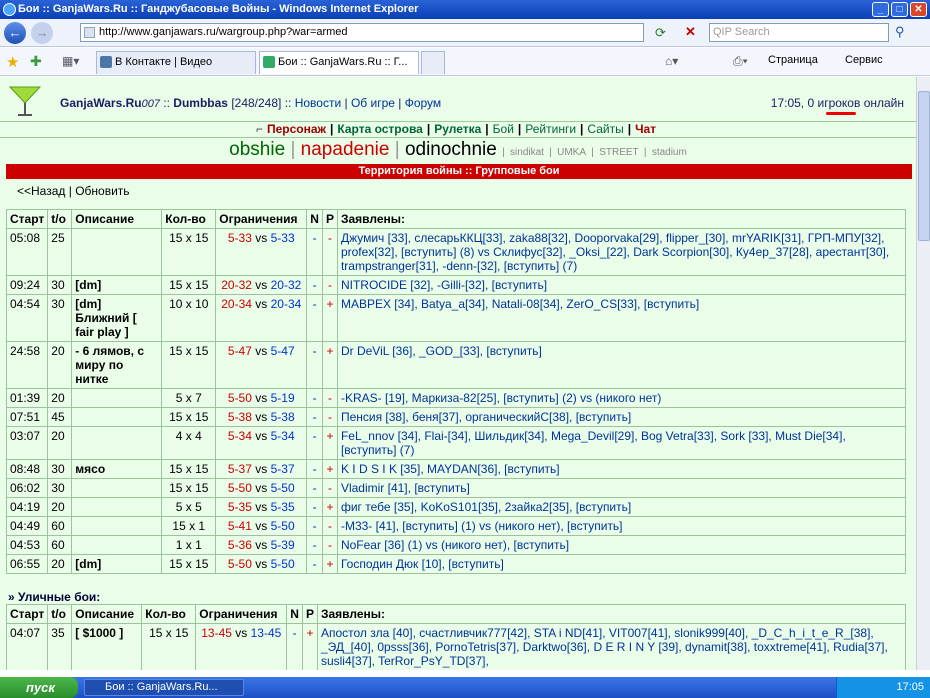 The height and width of the screenshot is (698, 930). What do you see at coordinates (39, 687) in the screenshot?
I see `start-button: пуск` at bounding box center [39, 687].